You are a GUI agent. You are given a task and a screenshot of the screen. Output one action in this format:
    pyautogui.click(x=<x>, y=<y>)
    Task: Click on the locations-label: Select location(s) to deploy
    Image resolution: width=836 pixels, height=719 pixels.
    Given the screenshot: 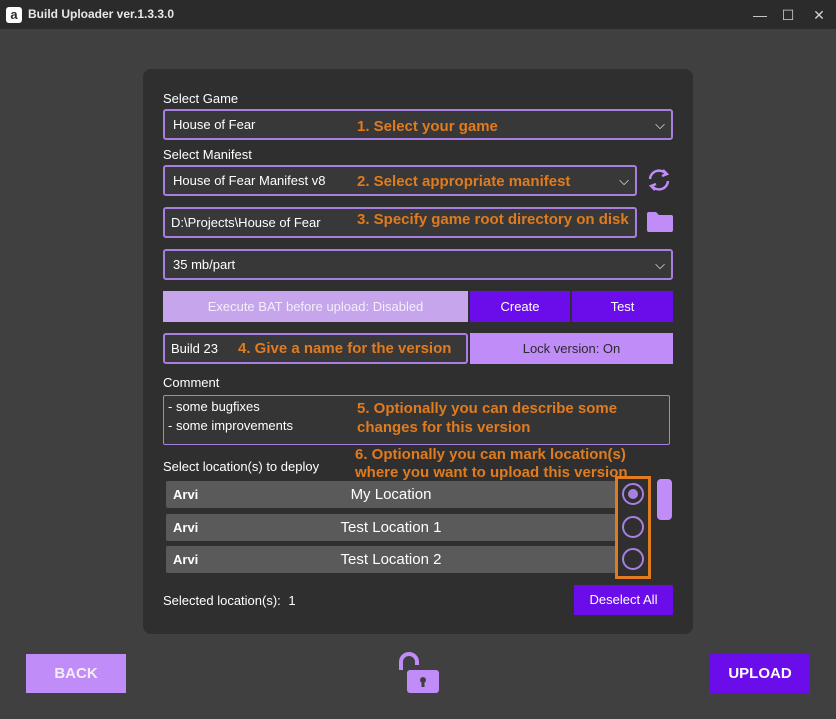 What is the action you would take?
    pyautogui.click(x=241, y=466)
    